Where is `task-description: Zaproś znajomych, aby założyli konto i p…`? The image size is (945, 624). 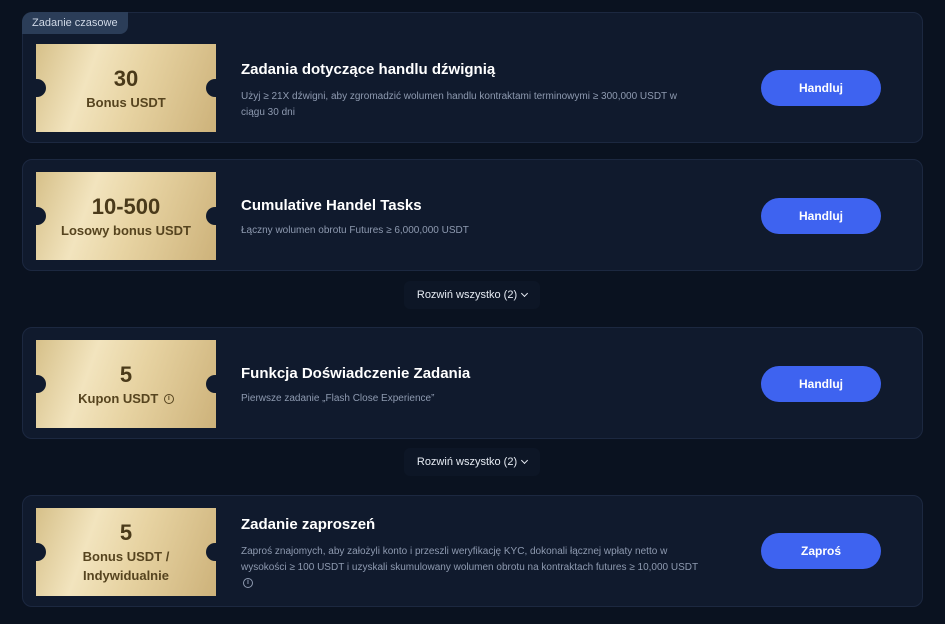
task-description: Zaproś znajomych, aby założyli konto i p… is located at coordinates (469, 559).